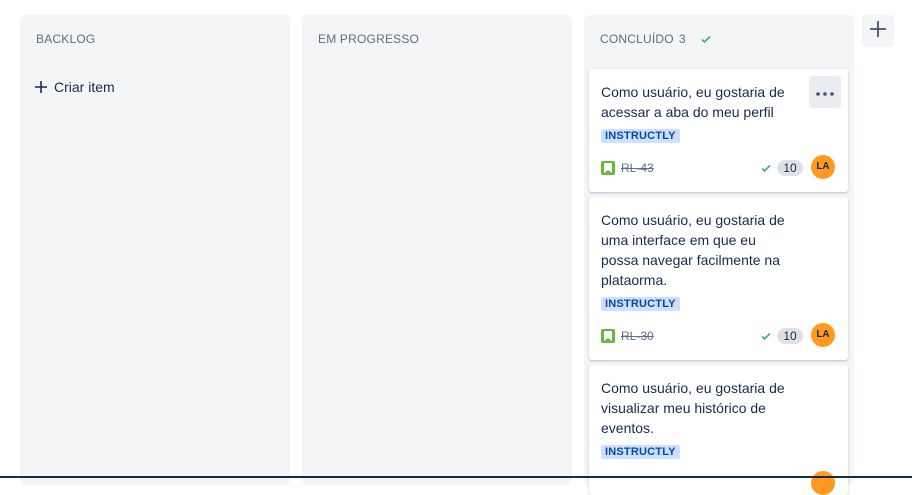 This screenshot has width=912, height=495. Describe the element at coordinates (637, 39) in the screenshot. I see `column-title: CONCLUÍDO` at that location.